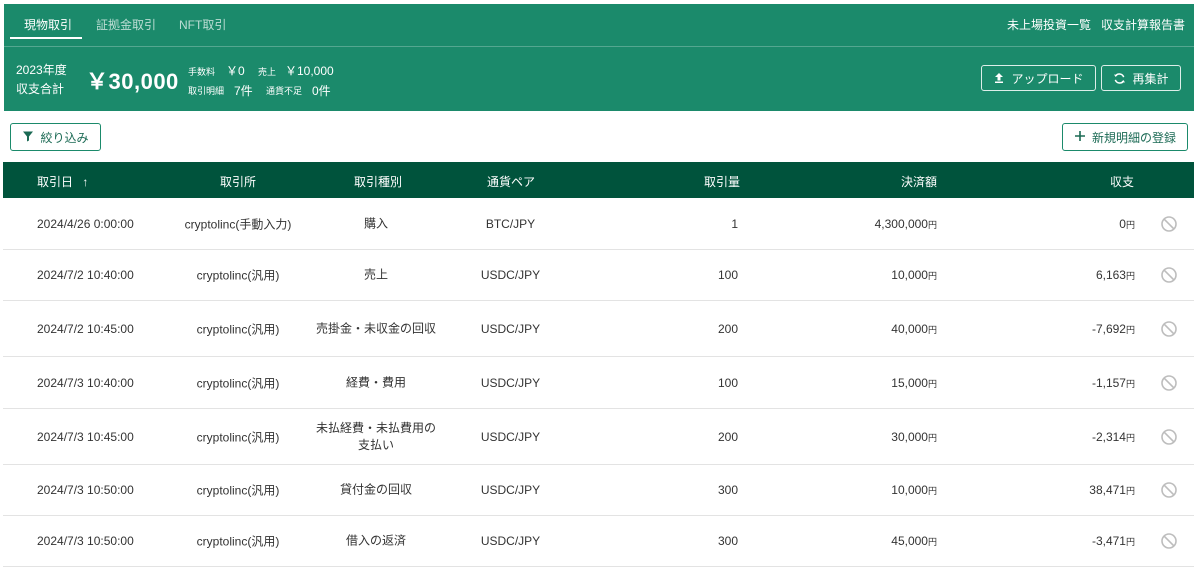  I want to click on filter-button: 絞り込み, so click(55, 137).